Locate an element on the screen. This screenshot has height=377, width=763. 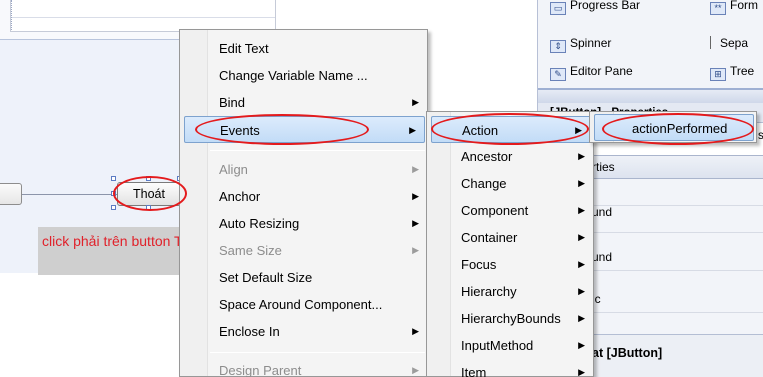
menu-item-label: Set Default Size is located at coordinates (266, 277).